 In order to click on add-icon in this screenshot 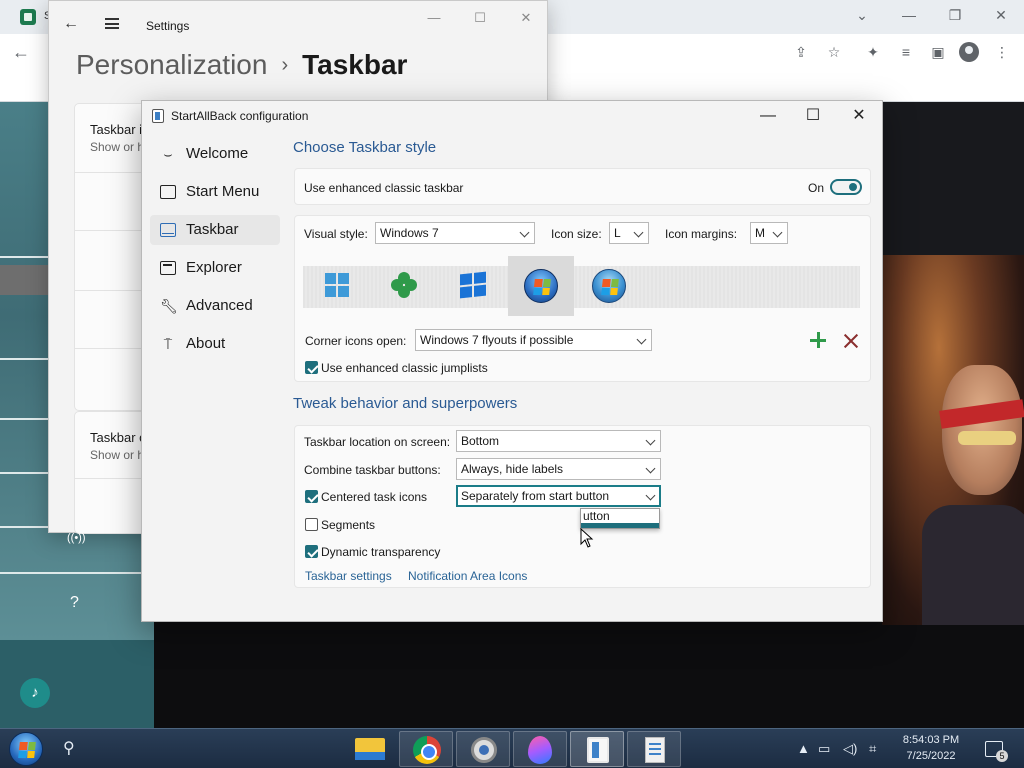, I will do `click(818, 340)`.